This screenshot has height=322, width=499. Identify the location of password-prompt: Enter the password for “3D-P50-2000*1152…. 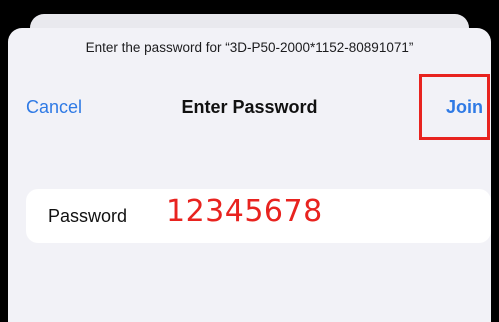
(249, 47).